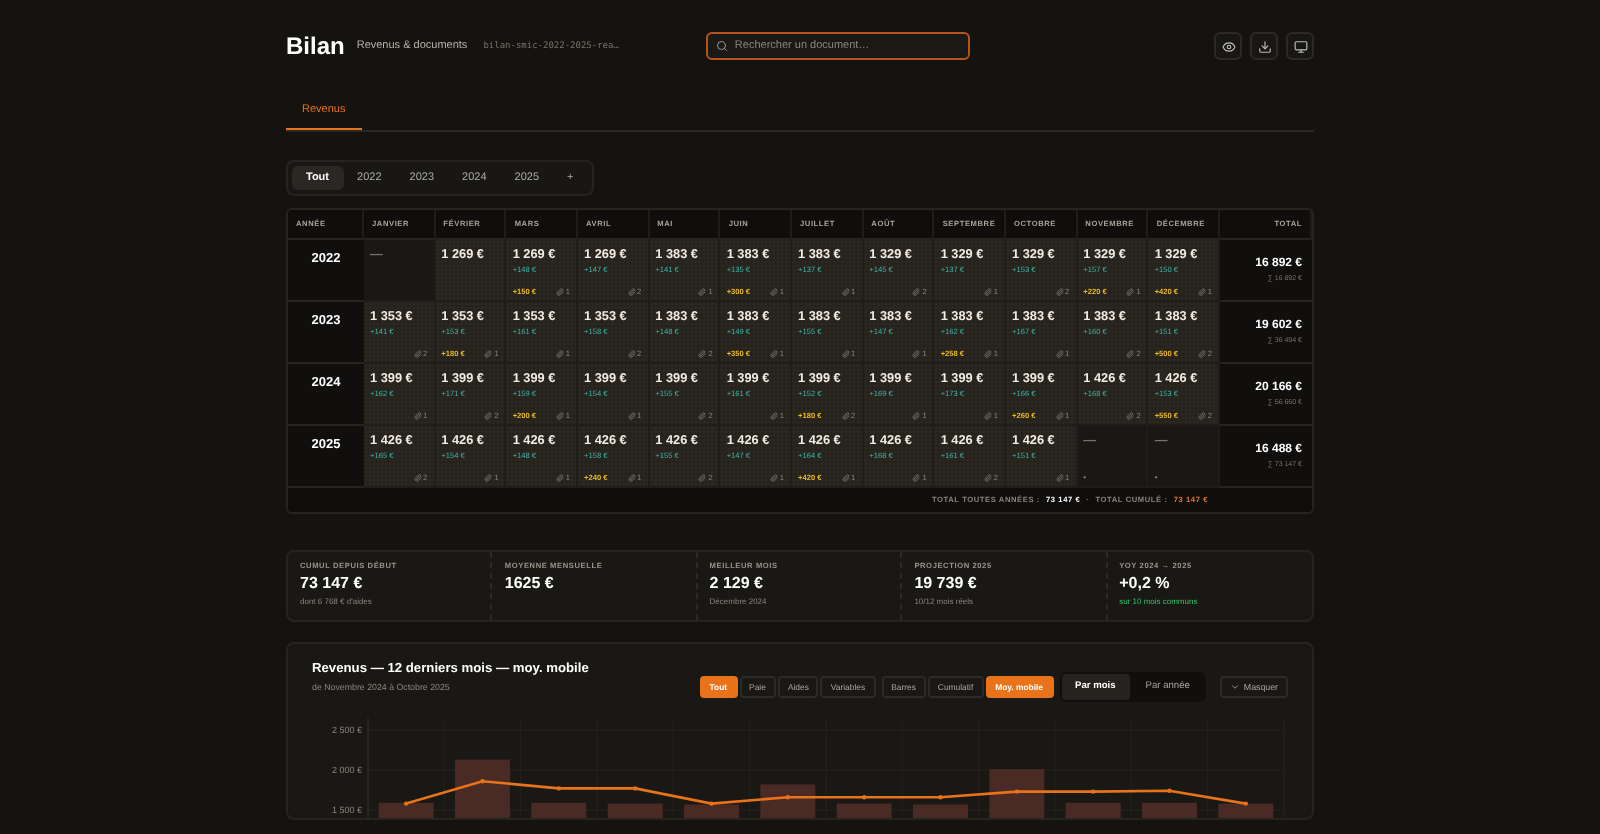  What do you see at coordinates (530, 583) in the screenshot?
I see `stat-value: 1625 €` at bounding box center [530, 583].